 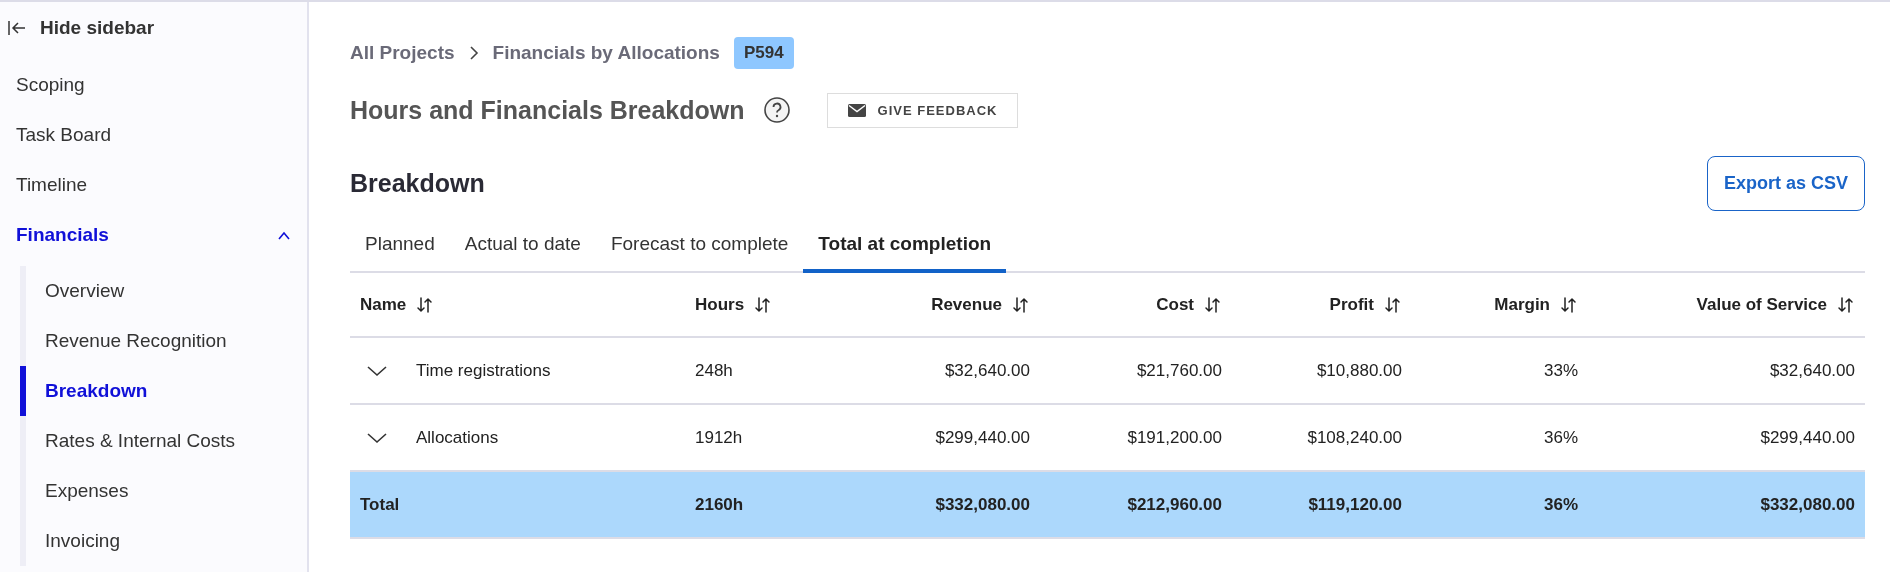 I want to click on project-badge: P594, so click(x=763, y=53).